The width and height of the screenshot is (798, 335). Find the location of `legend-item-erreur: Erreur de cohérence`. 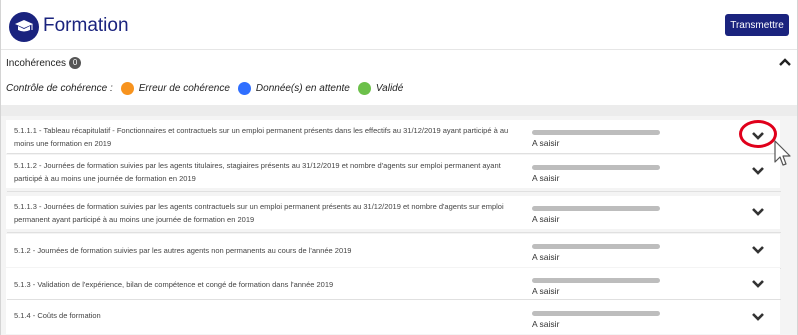

legend-item-erreur: Erreur de cohérence is located at coordinates (175, 88).